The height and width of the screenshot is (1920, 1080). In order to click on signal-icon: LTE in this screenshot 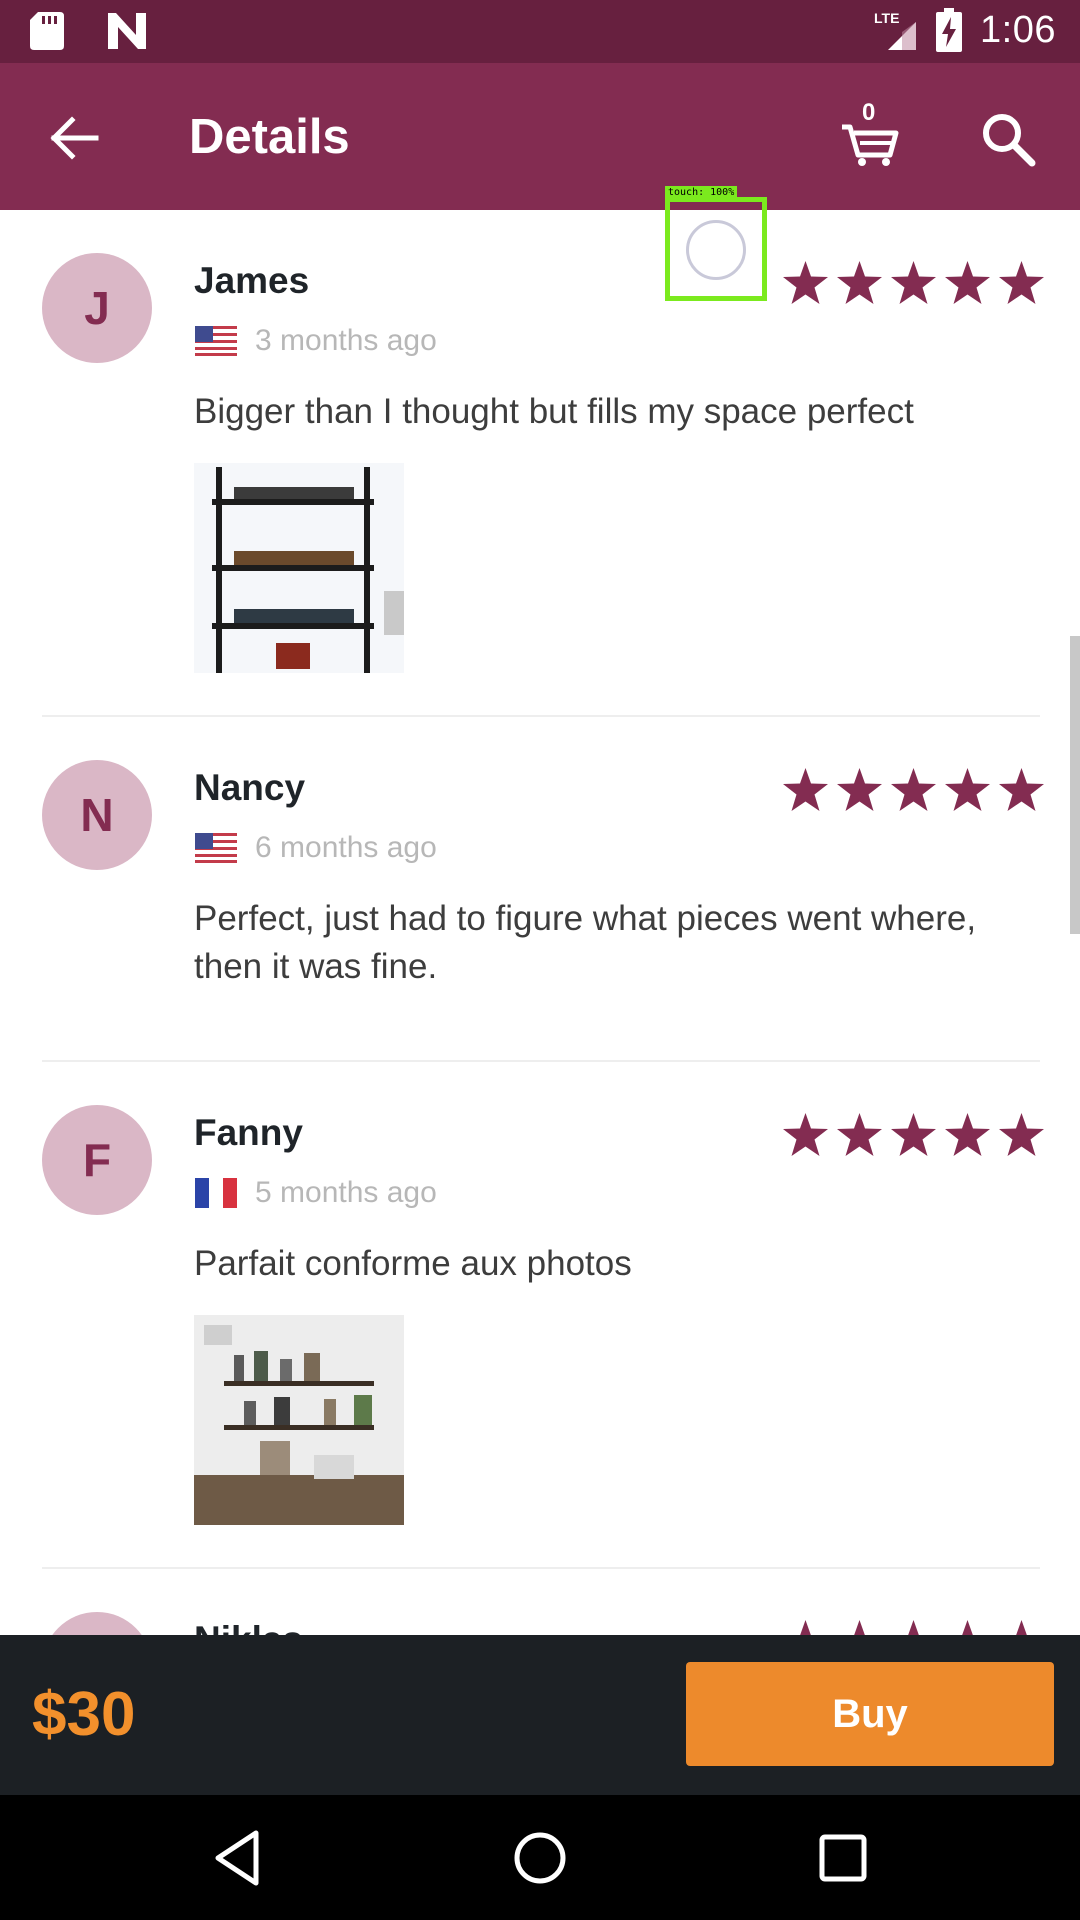, I will do `click(896, 30)`.